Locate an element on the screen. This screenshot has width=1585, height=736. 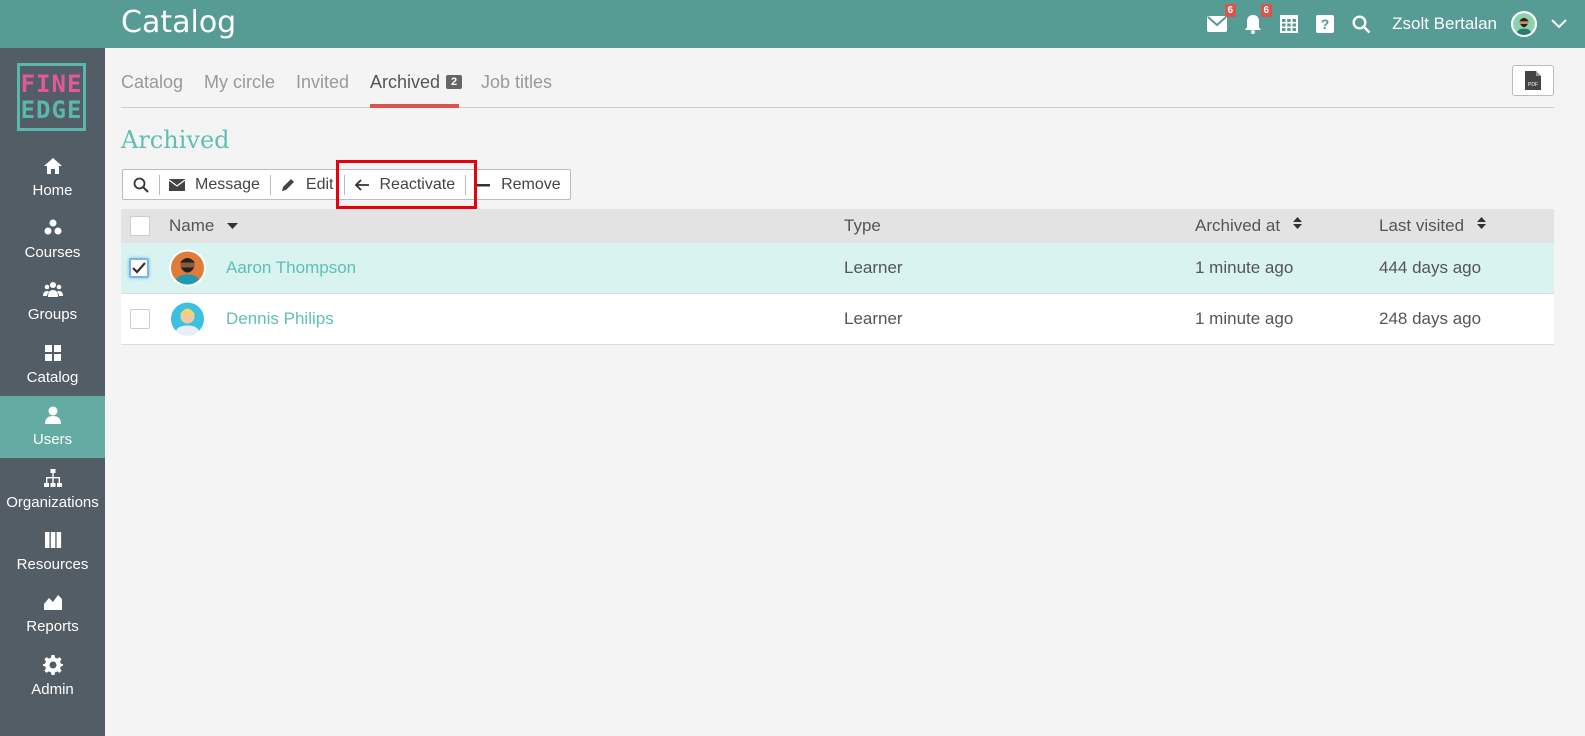
remove-label: Remove is located at coordinates (531, 184).